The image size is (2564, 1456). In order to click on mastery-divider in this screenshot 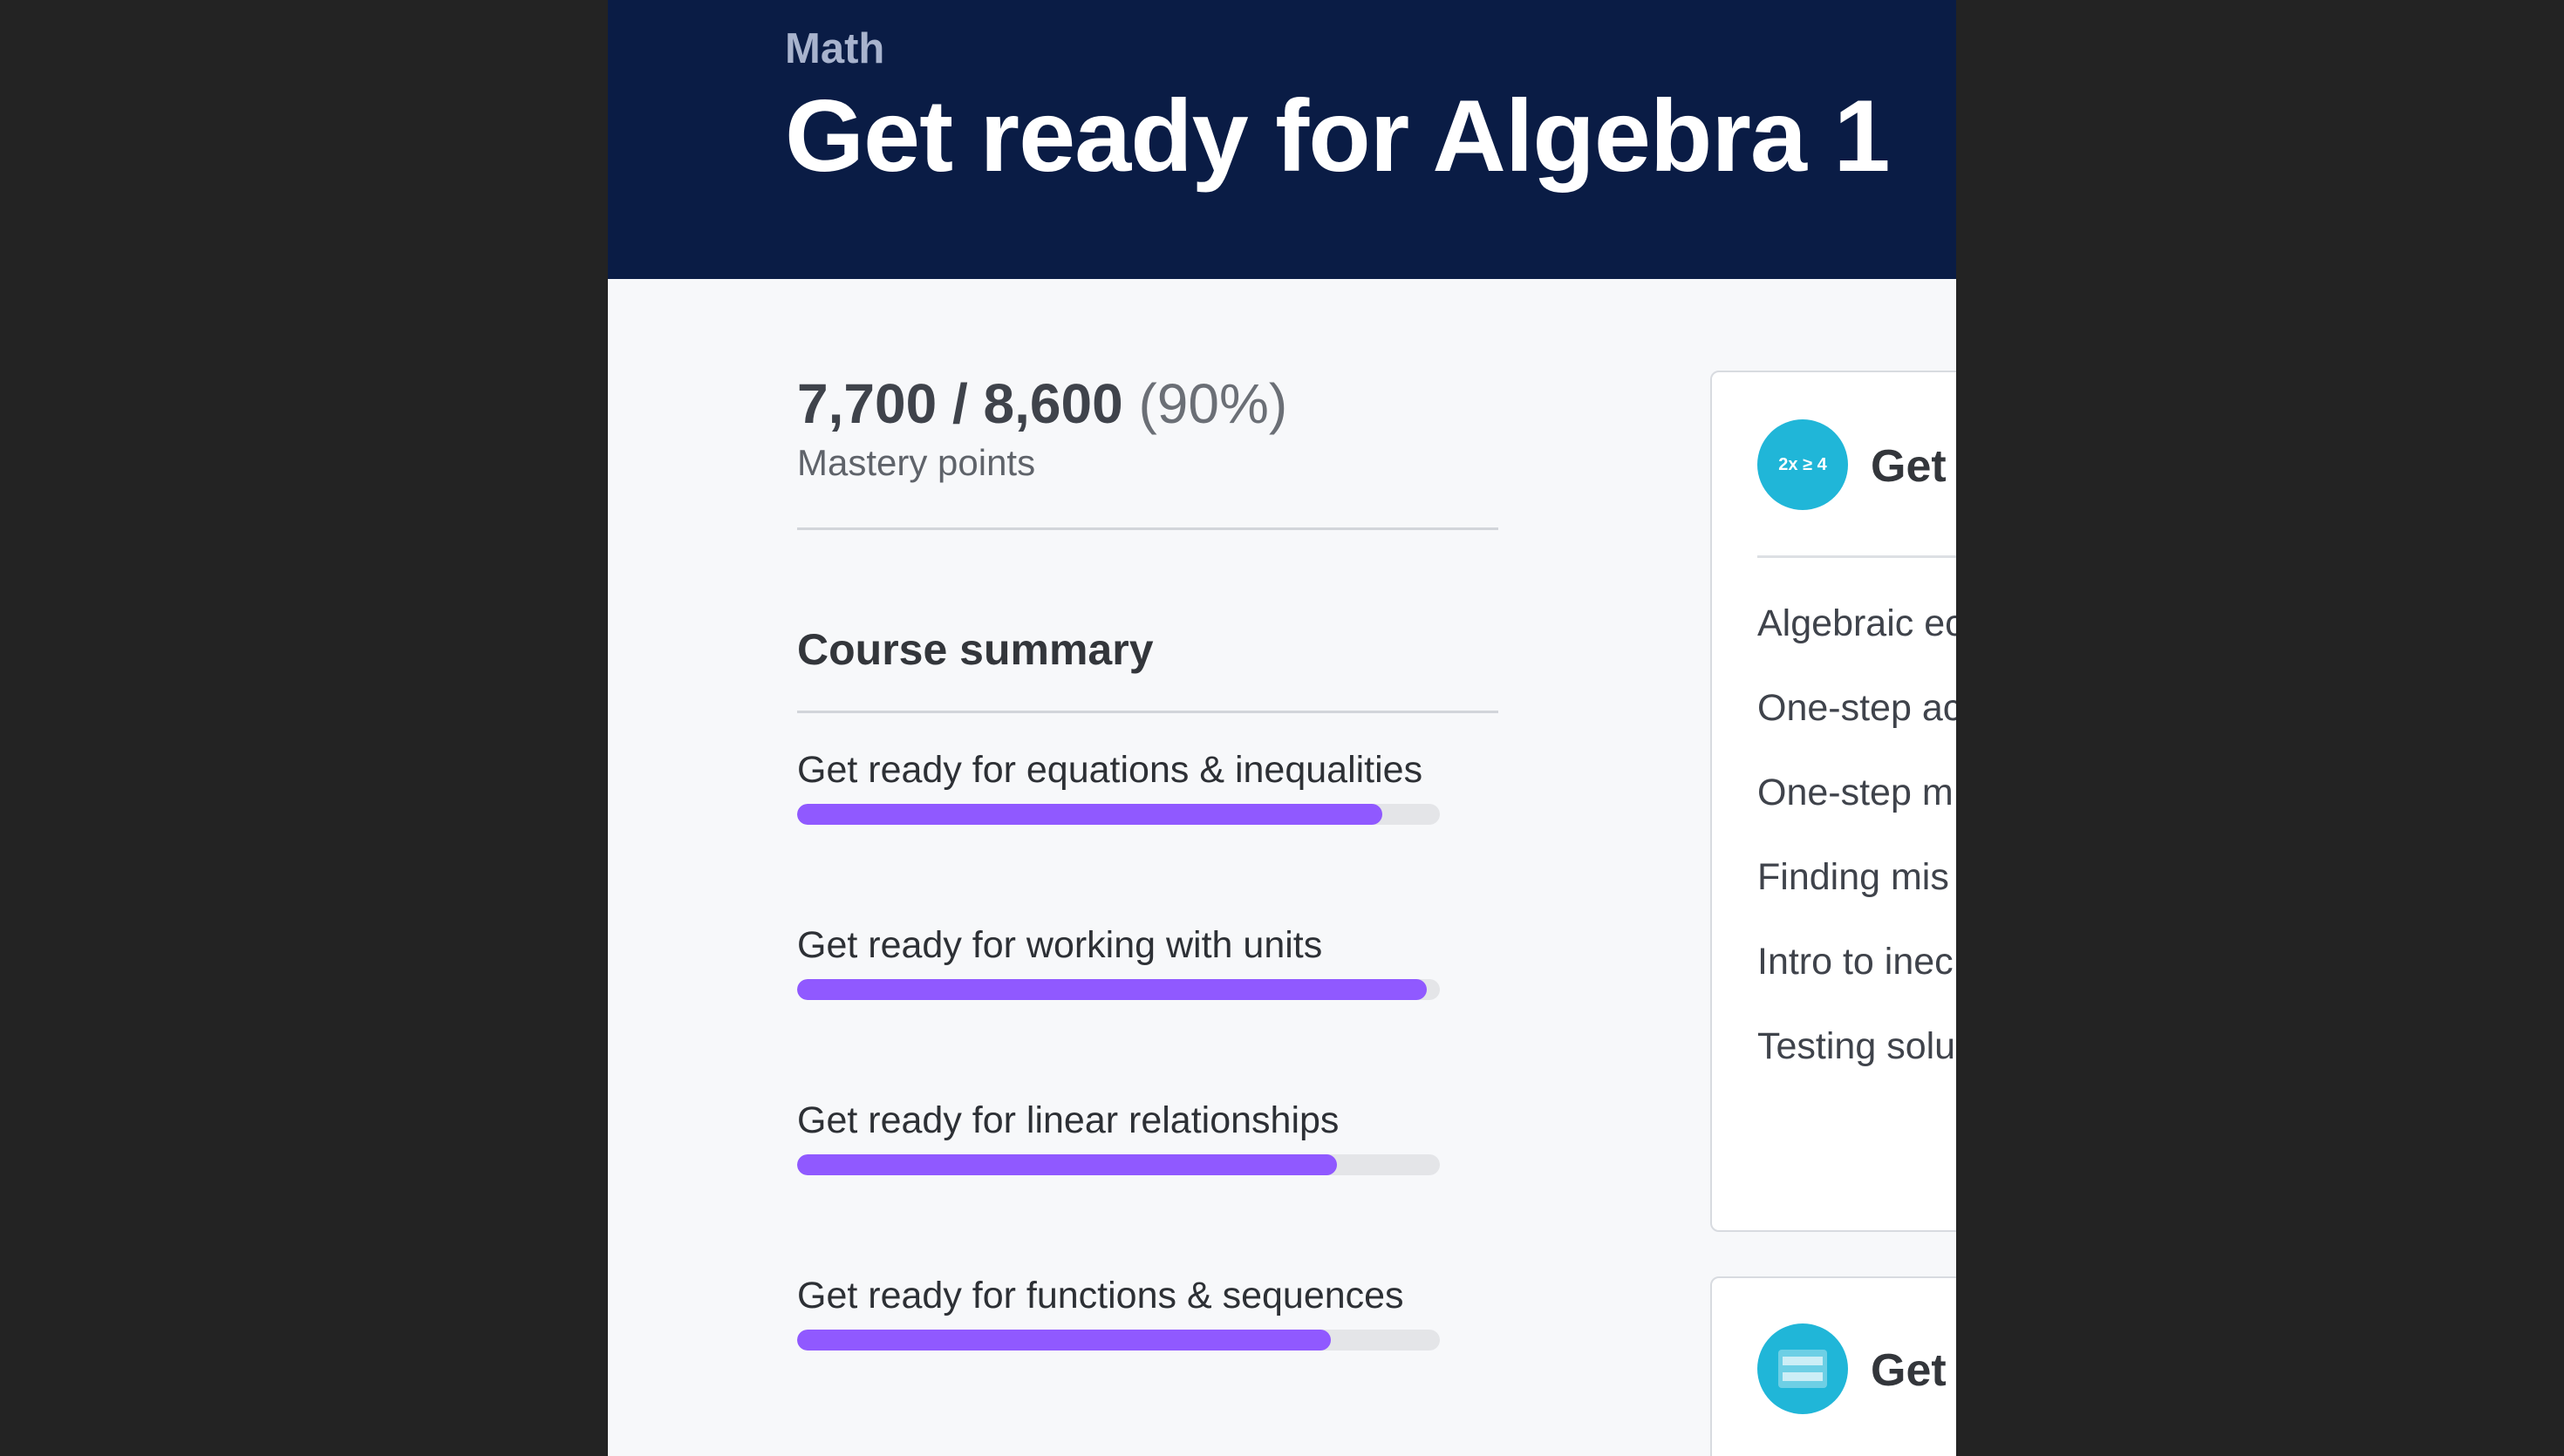, I will do `click(1147, 528)`.